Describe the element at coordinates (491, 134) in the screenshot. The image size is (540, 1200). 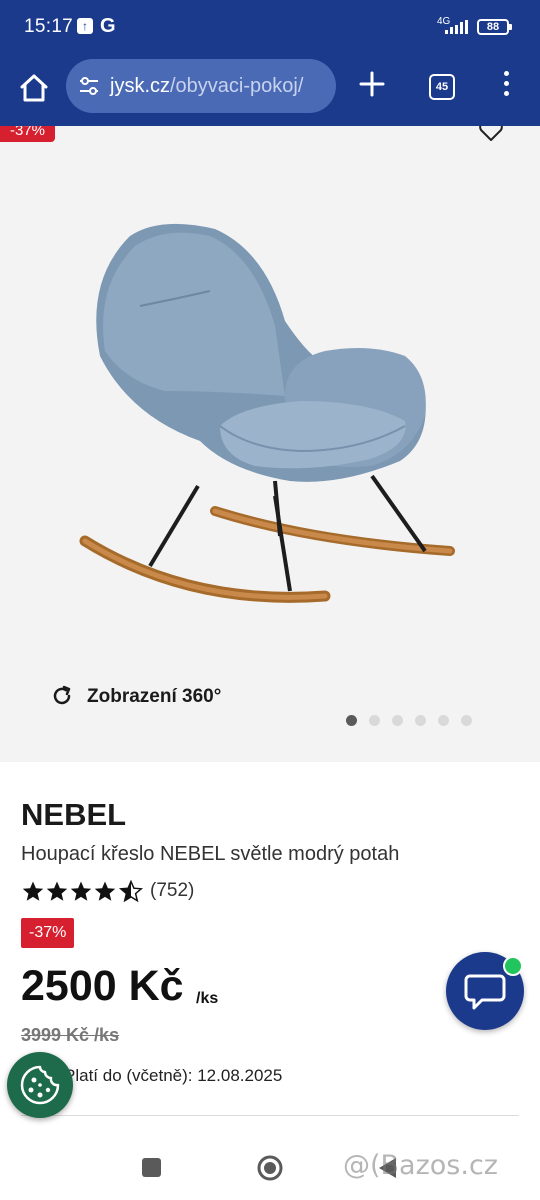
I see `wishlist-heart-icon` at that location.